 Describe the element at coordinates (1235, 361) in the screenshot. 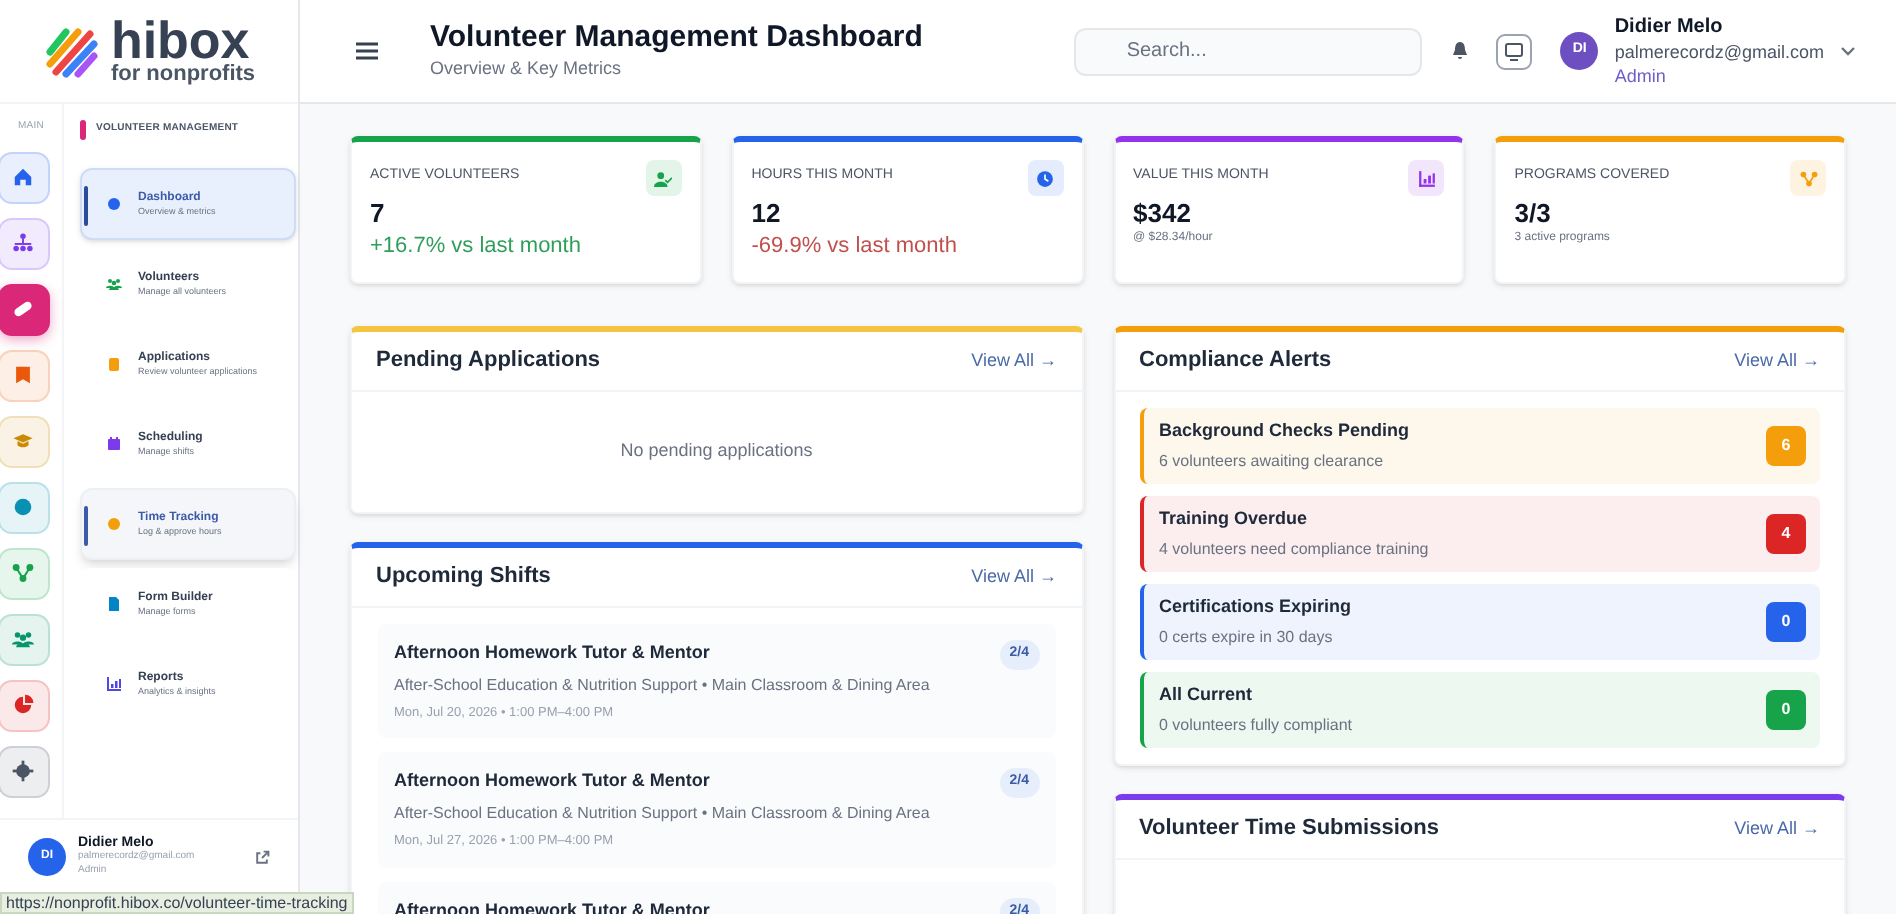

I see `panel-title: Compliance Alerts` at that location.